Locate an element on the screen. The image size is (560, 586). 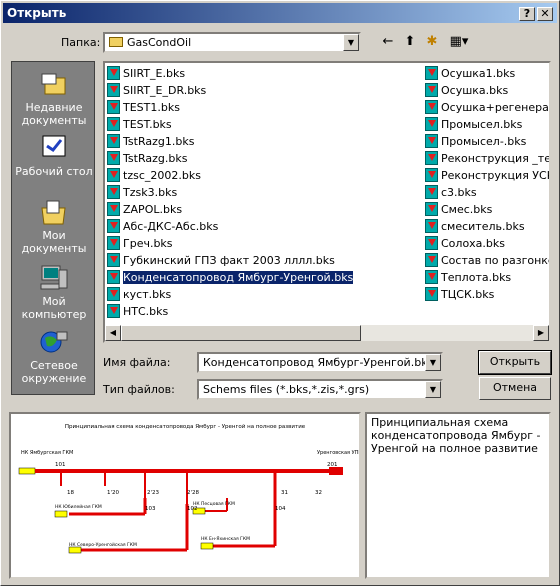
place-my-computer: Мой компьютер is located at coordinates (54, 292).